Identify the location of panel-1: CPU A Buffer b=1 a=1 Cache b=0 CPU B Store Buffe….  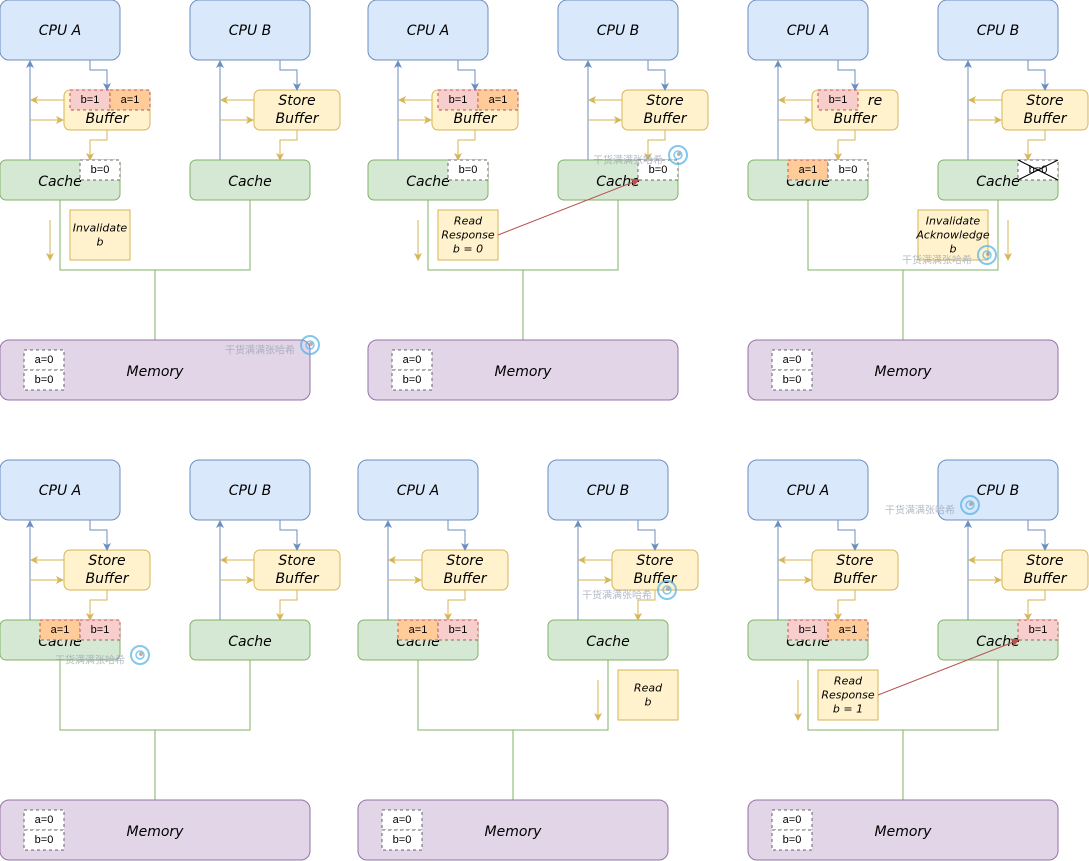
(170, 200).